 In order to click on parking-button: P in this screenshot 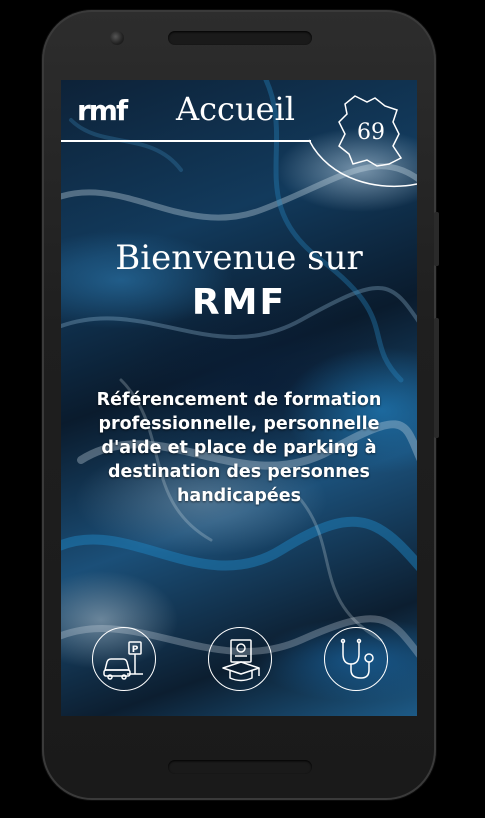, I will do `click(124, 659)`.